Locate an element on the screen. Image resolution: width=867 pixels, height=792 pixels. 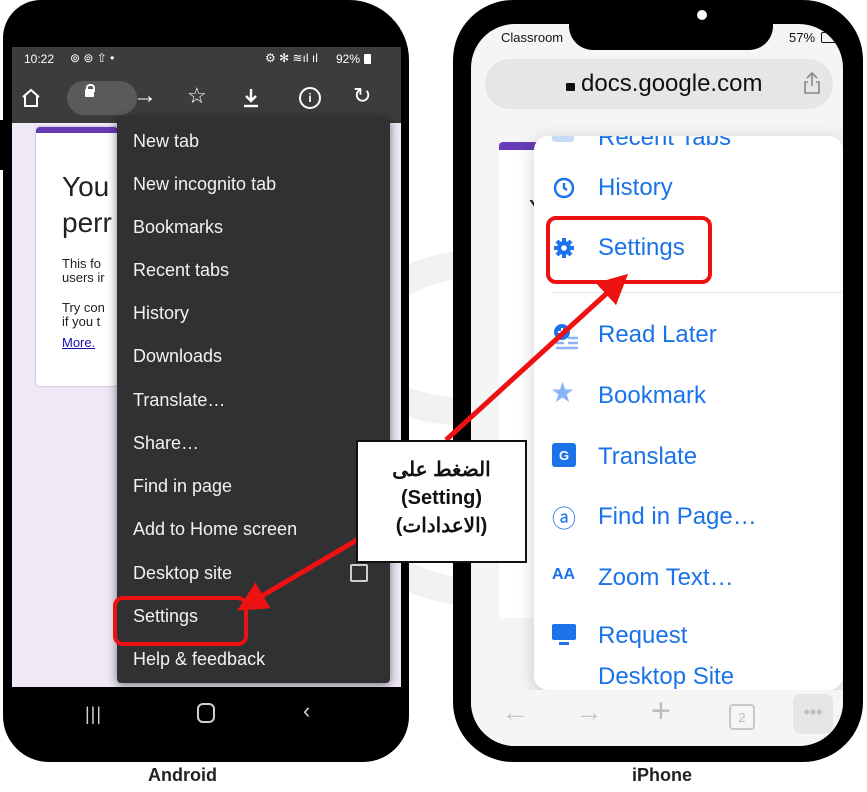
callout-line-1: الضغط على is located at coordinates (441, 470).